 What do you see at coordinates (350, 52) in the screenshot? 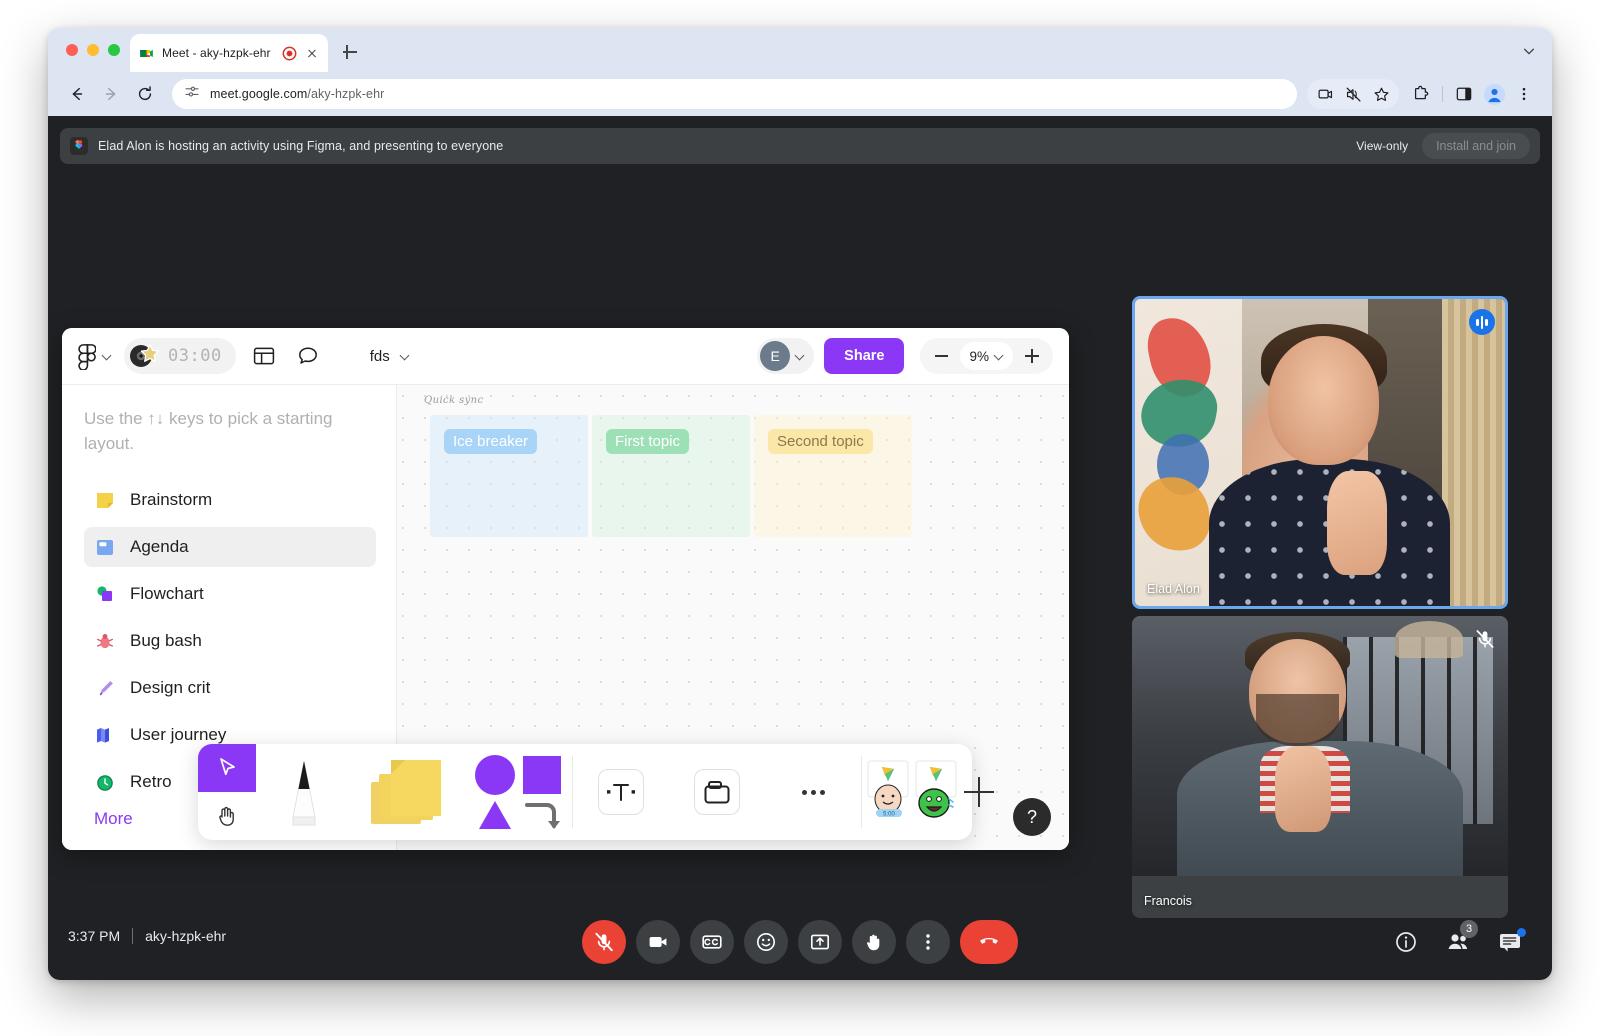
I see `new-tab-button` at bounding box center [350, 52].